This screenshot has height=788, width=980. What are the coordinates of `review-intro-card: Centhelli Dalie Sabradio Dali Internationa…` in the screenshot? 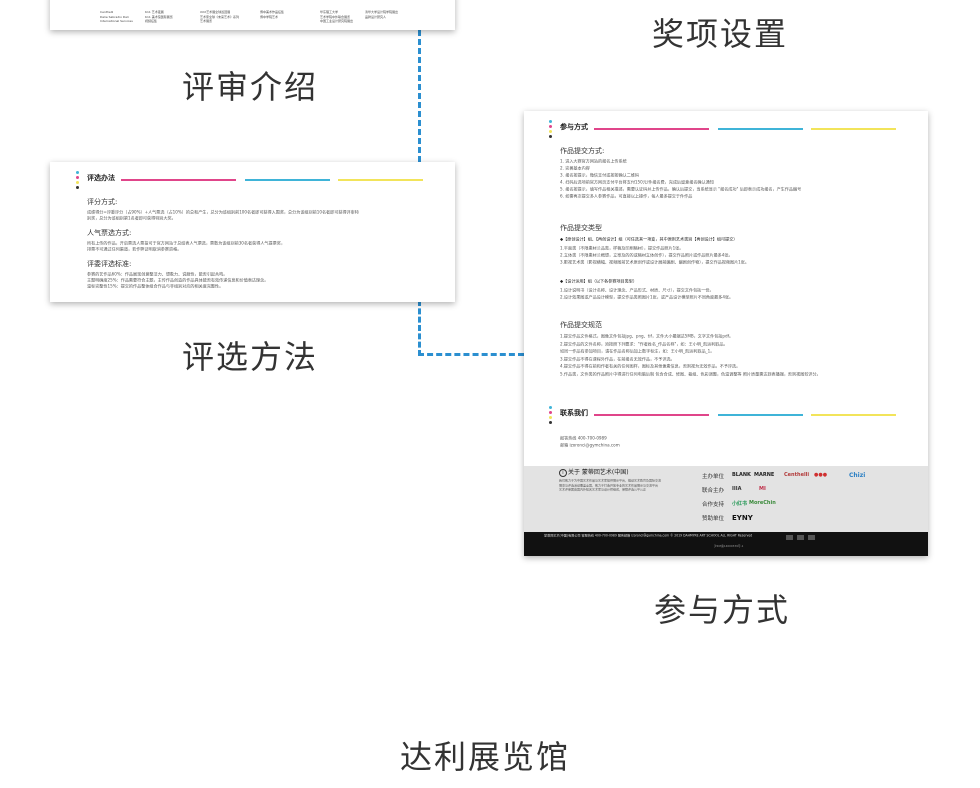 It's located at (252, 15).